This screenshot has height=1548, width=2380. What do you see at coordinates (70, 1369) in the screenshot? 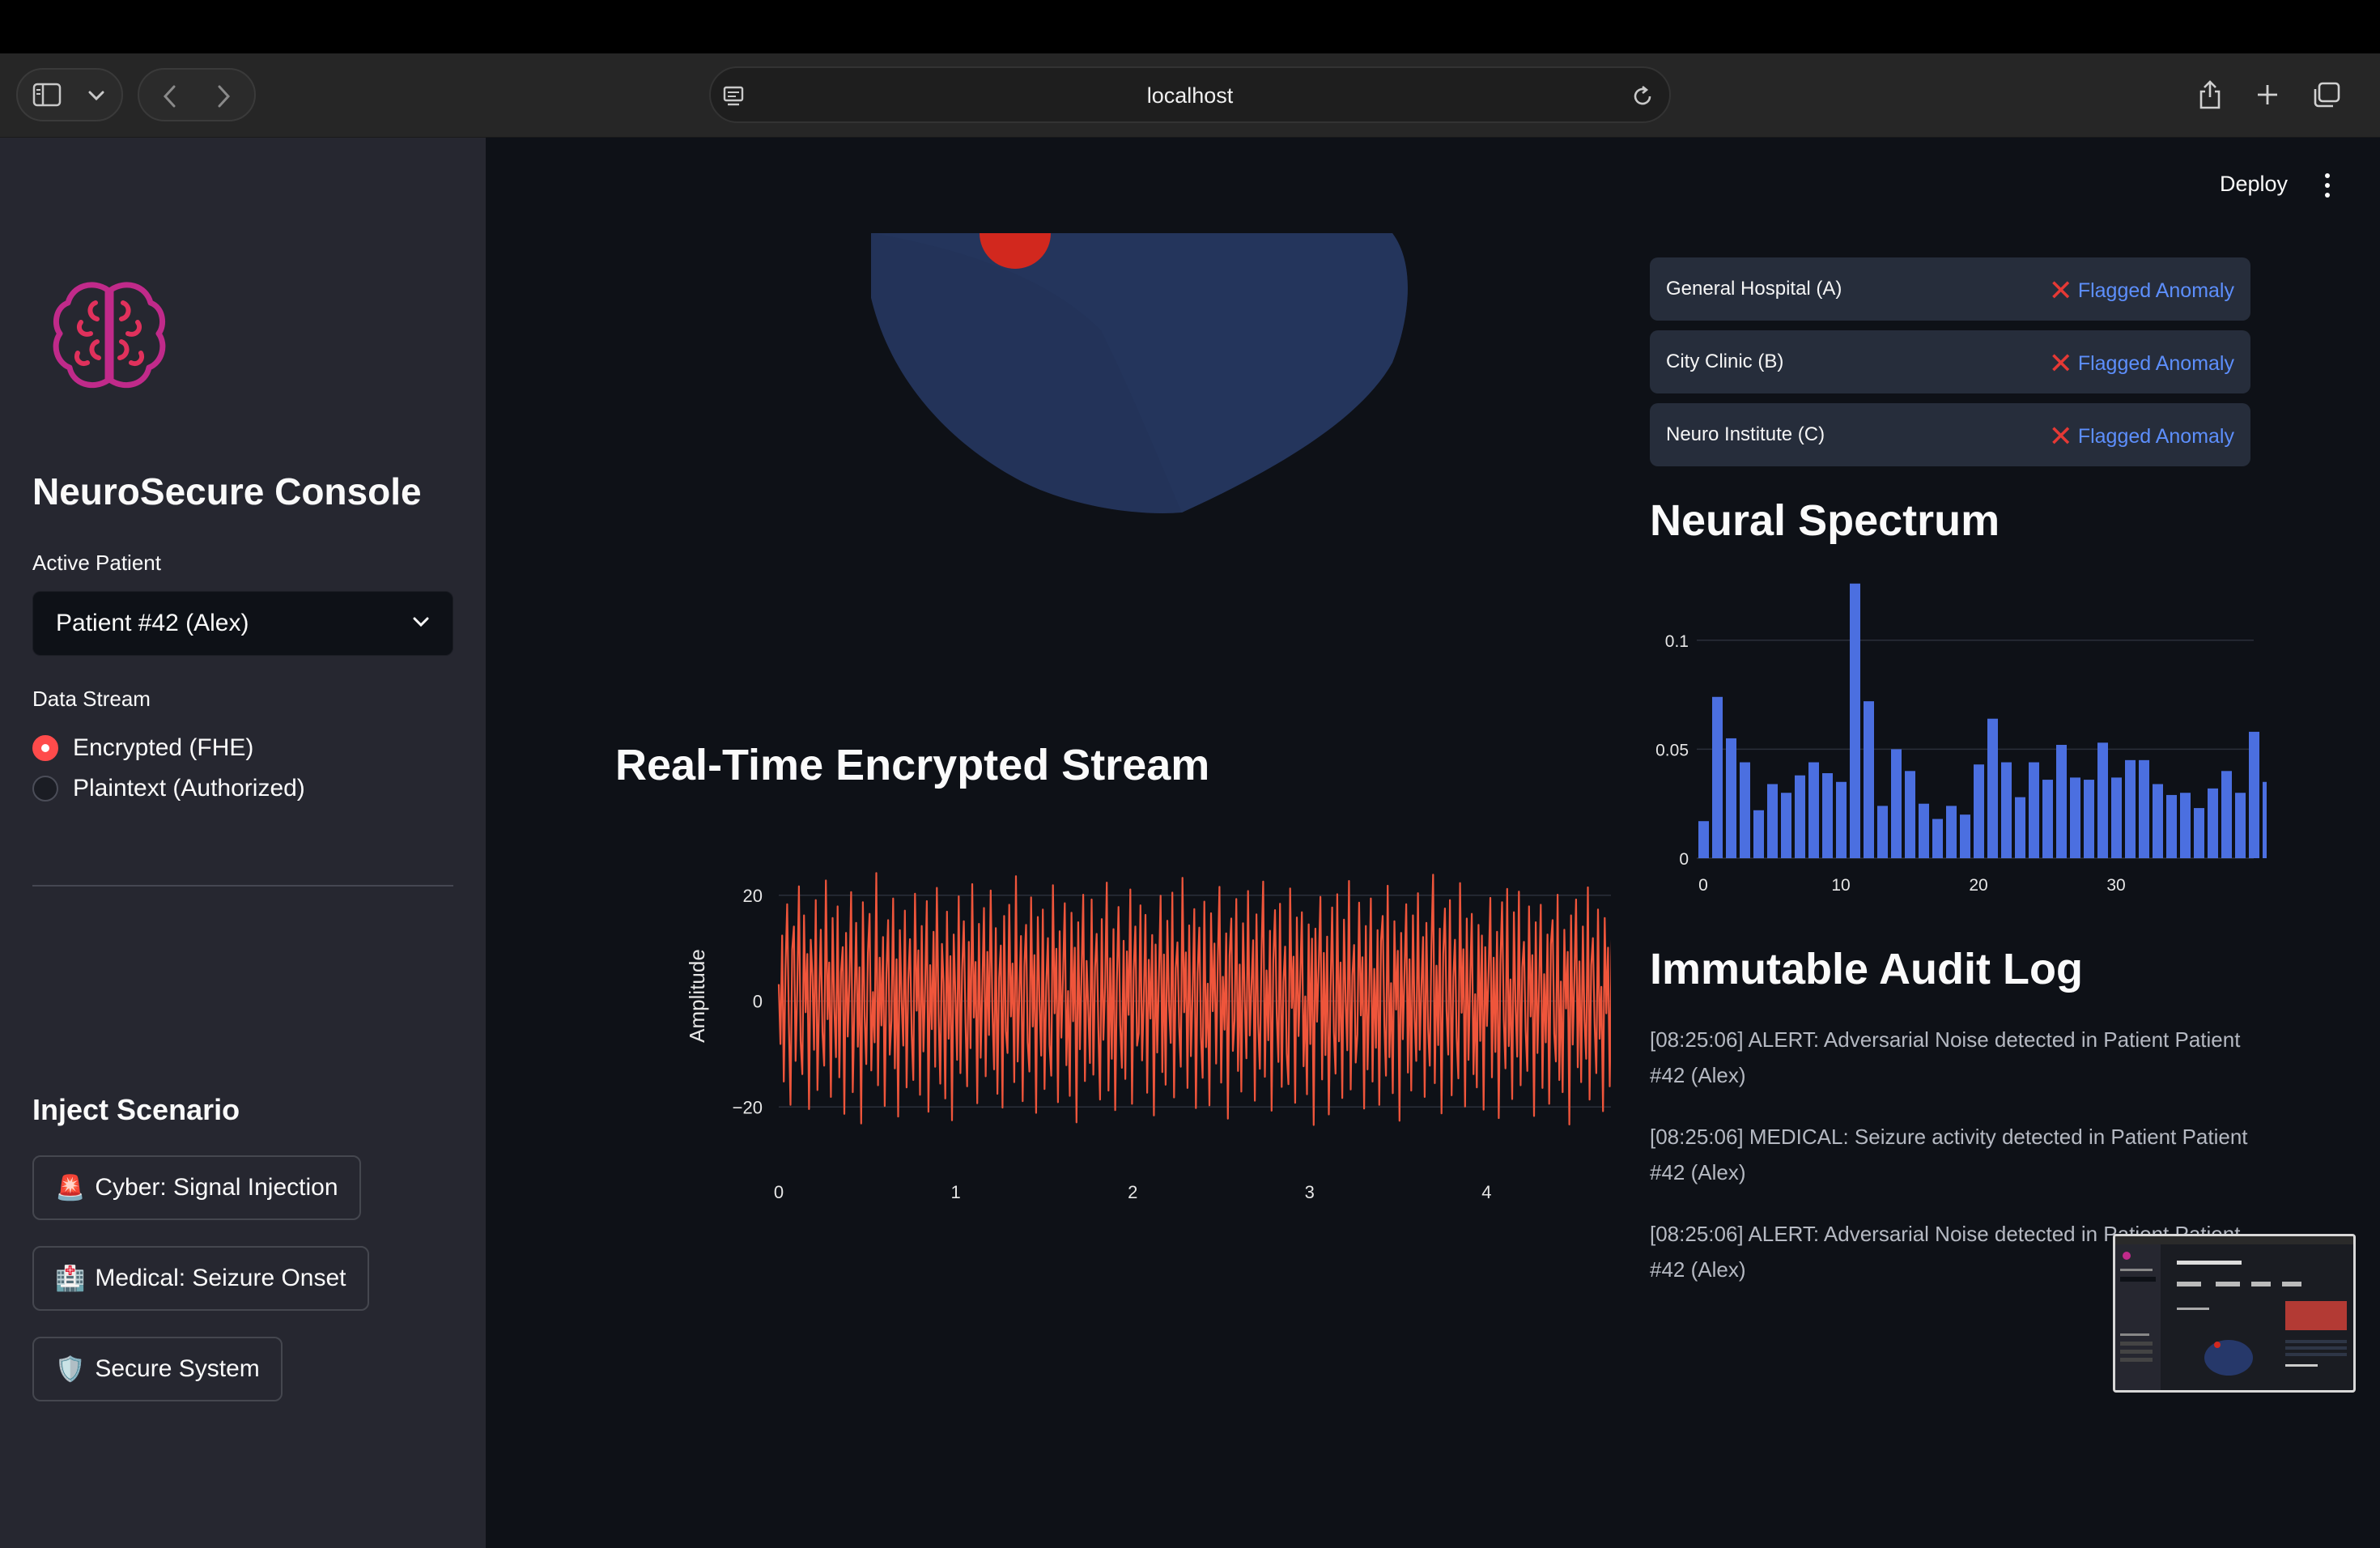
I see `shield-icon: 🛡️` at bounding box center [70, 1369].